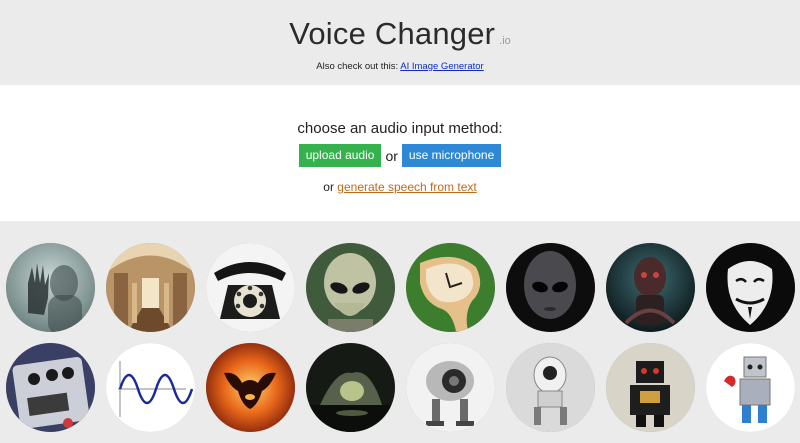 The height and width of the screenshot is (443, 800). I want to click on use-microphone-button: use microphone, so click(451, 155).